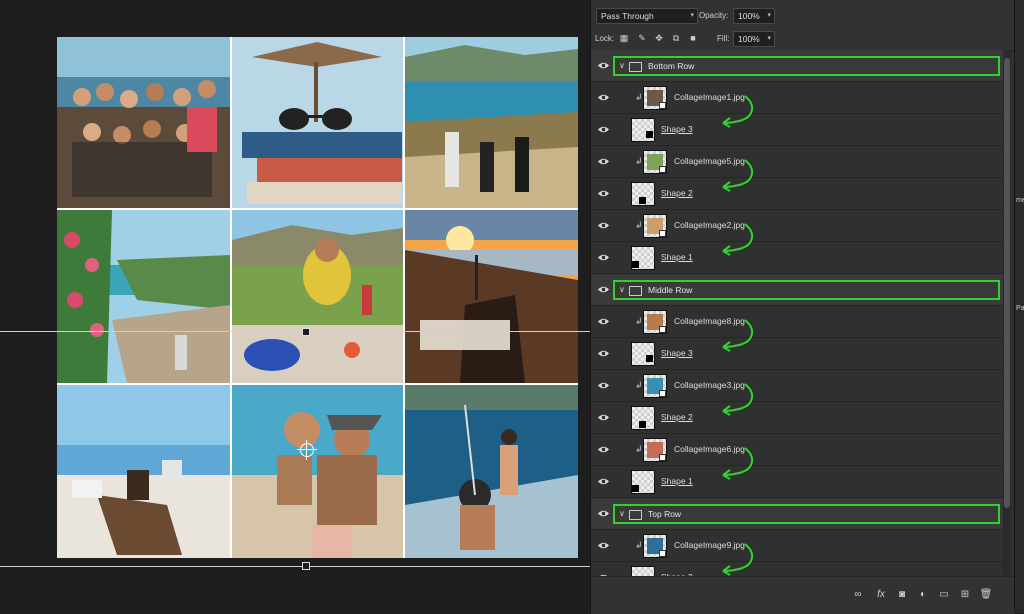 This screenshot has width=1024, height=614. Describe the element at coordinates (749, 39) in the screenshot. I see `fill-value: 100%` at that location.